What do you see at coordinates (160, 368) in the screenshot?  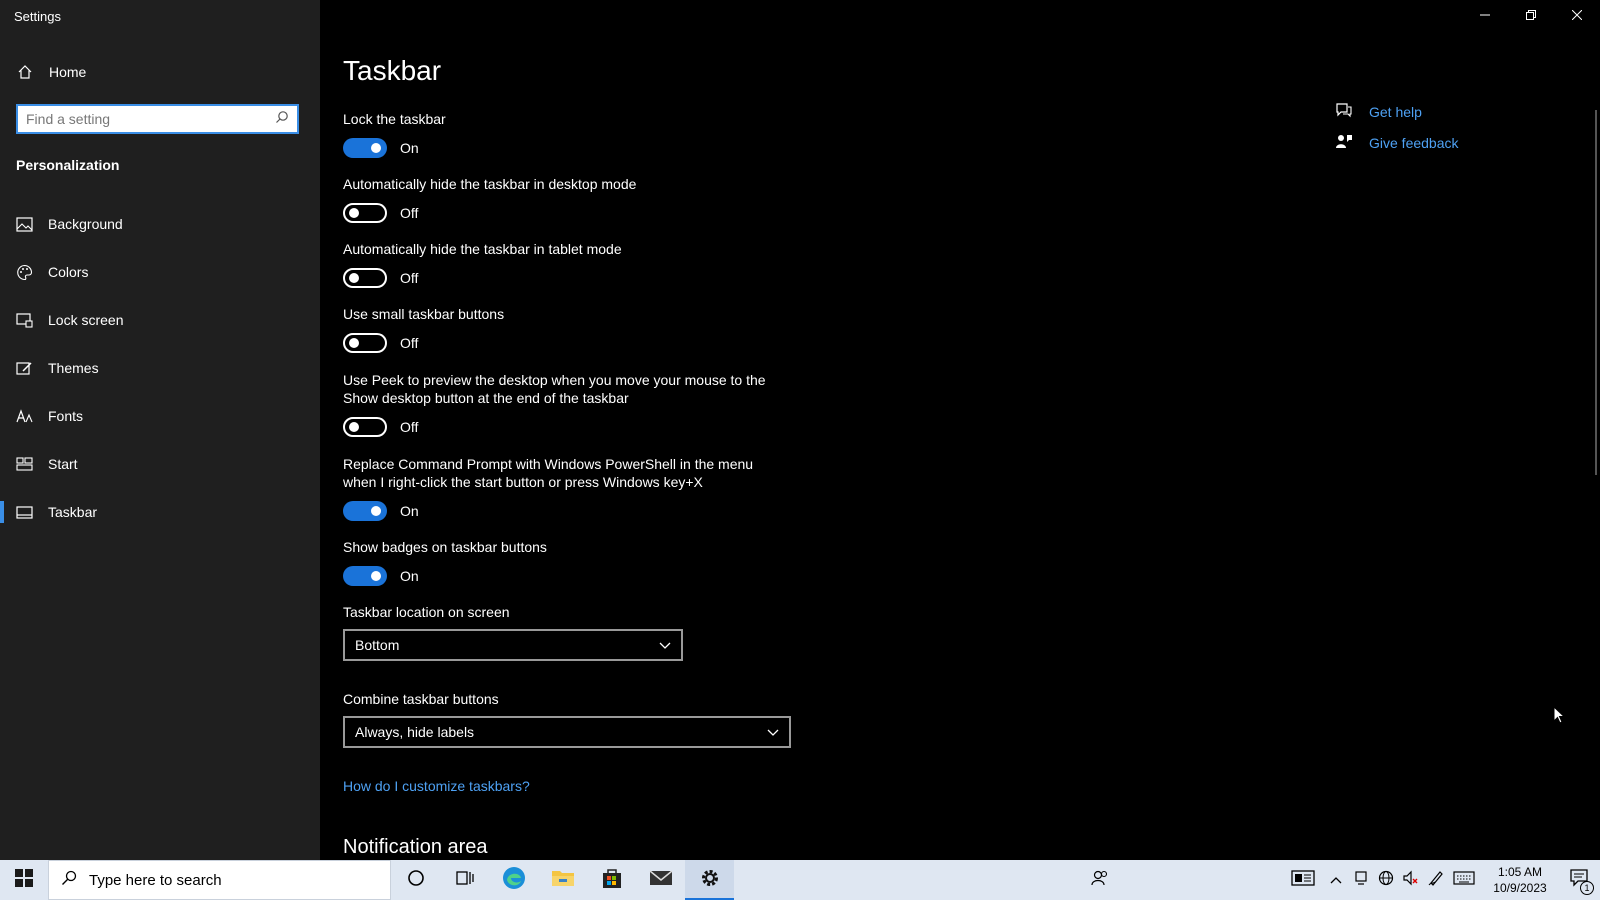 I see `sidebar-item-themes: Themes` at bounding box center [160, 368].